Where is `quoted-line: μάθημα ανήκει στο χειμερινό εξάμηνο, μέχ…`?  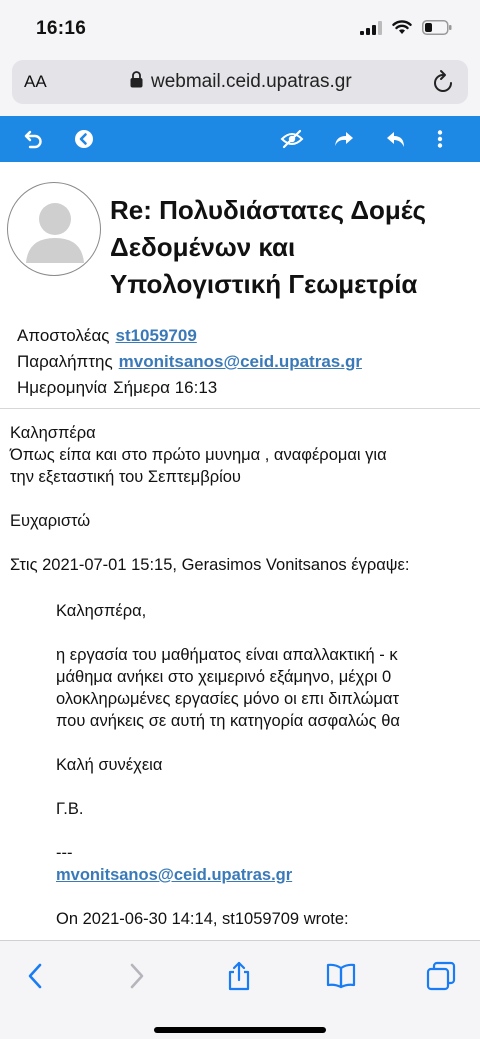 quoted-line: μάθημα ανήκει στο χειμερινό εξάμηνο, μέχ… is located at coordinates (224, 677).